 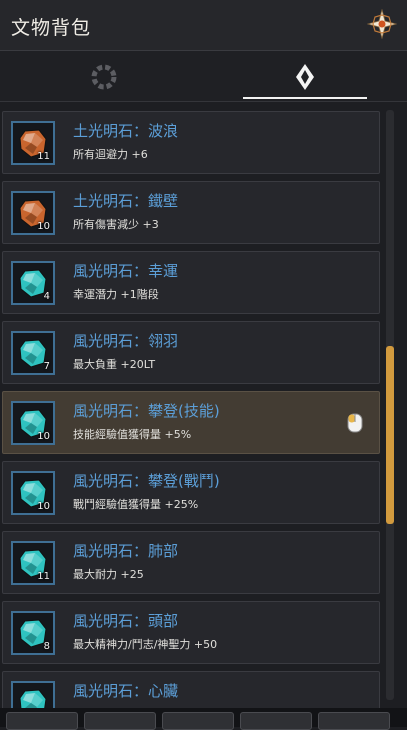 What do you see at coordinates (46, 646) in the screenshot?
I see `item-count: 8` at bounding box center [46, 646].